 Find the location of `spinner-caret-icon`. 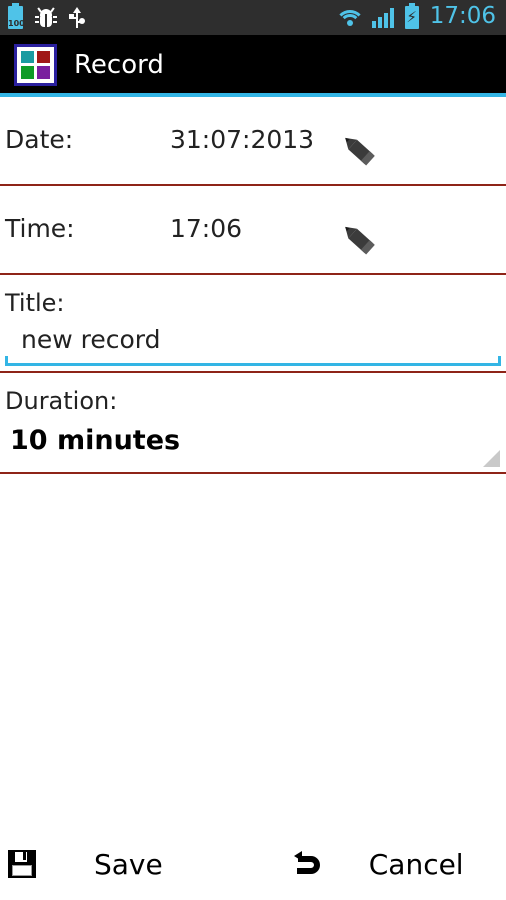

spinner-caret-icon is located at coordinates (491, 458).